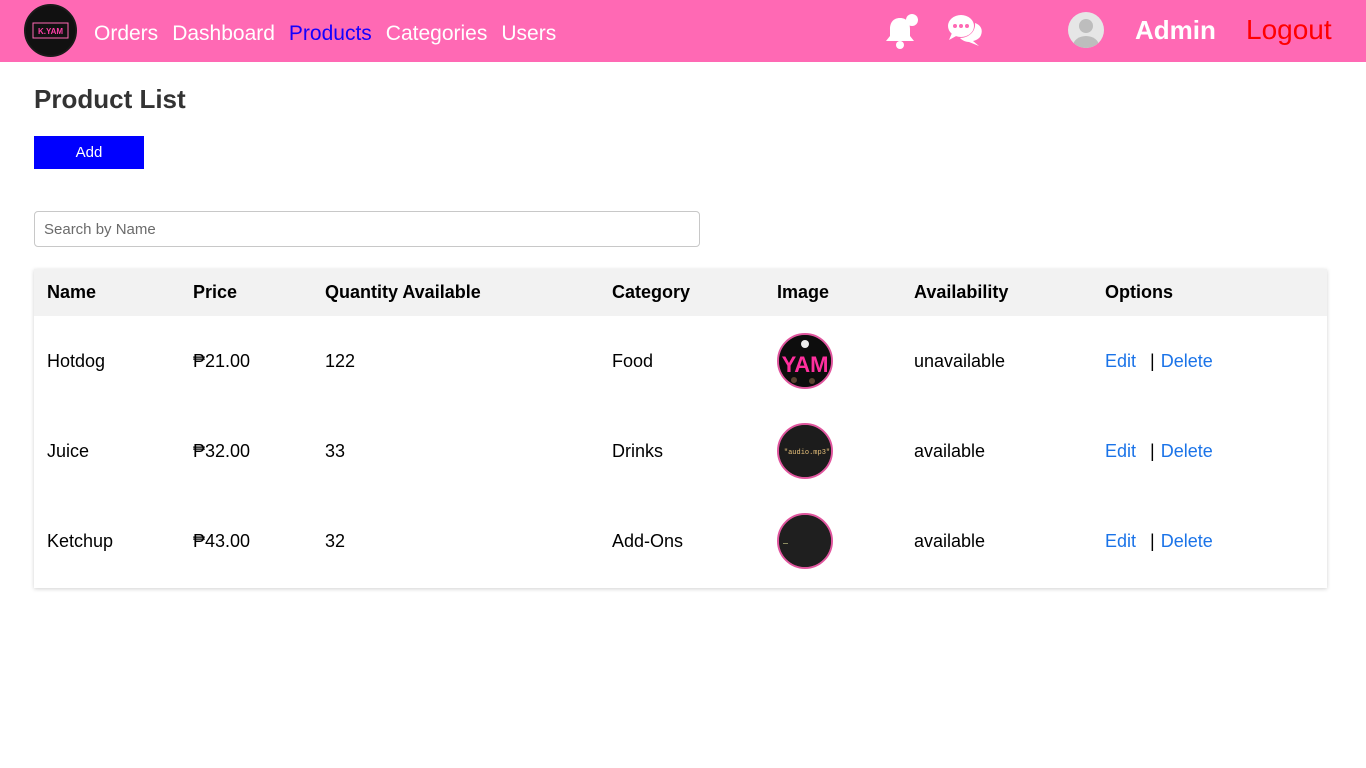 The width and height of the screenshot is (1366, 768). What do you see at coordinates (803, 292) in the screenshot?
I see `column-header-image: Image` at bounding box center [803, 292].